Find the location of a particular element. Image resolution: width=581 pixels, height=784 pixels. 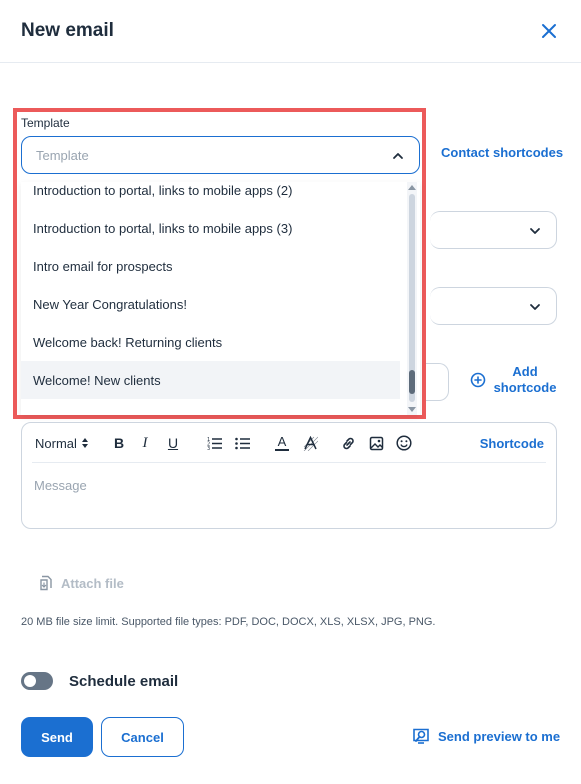

preview-icon is located at coordinates (421, 736).